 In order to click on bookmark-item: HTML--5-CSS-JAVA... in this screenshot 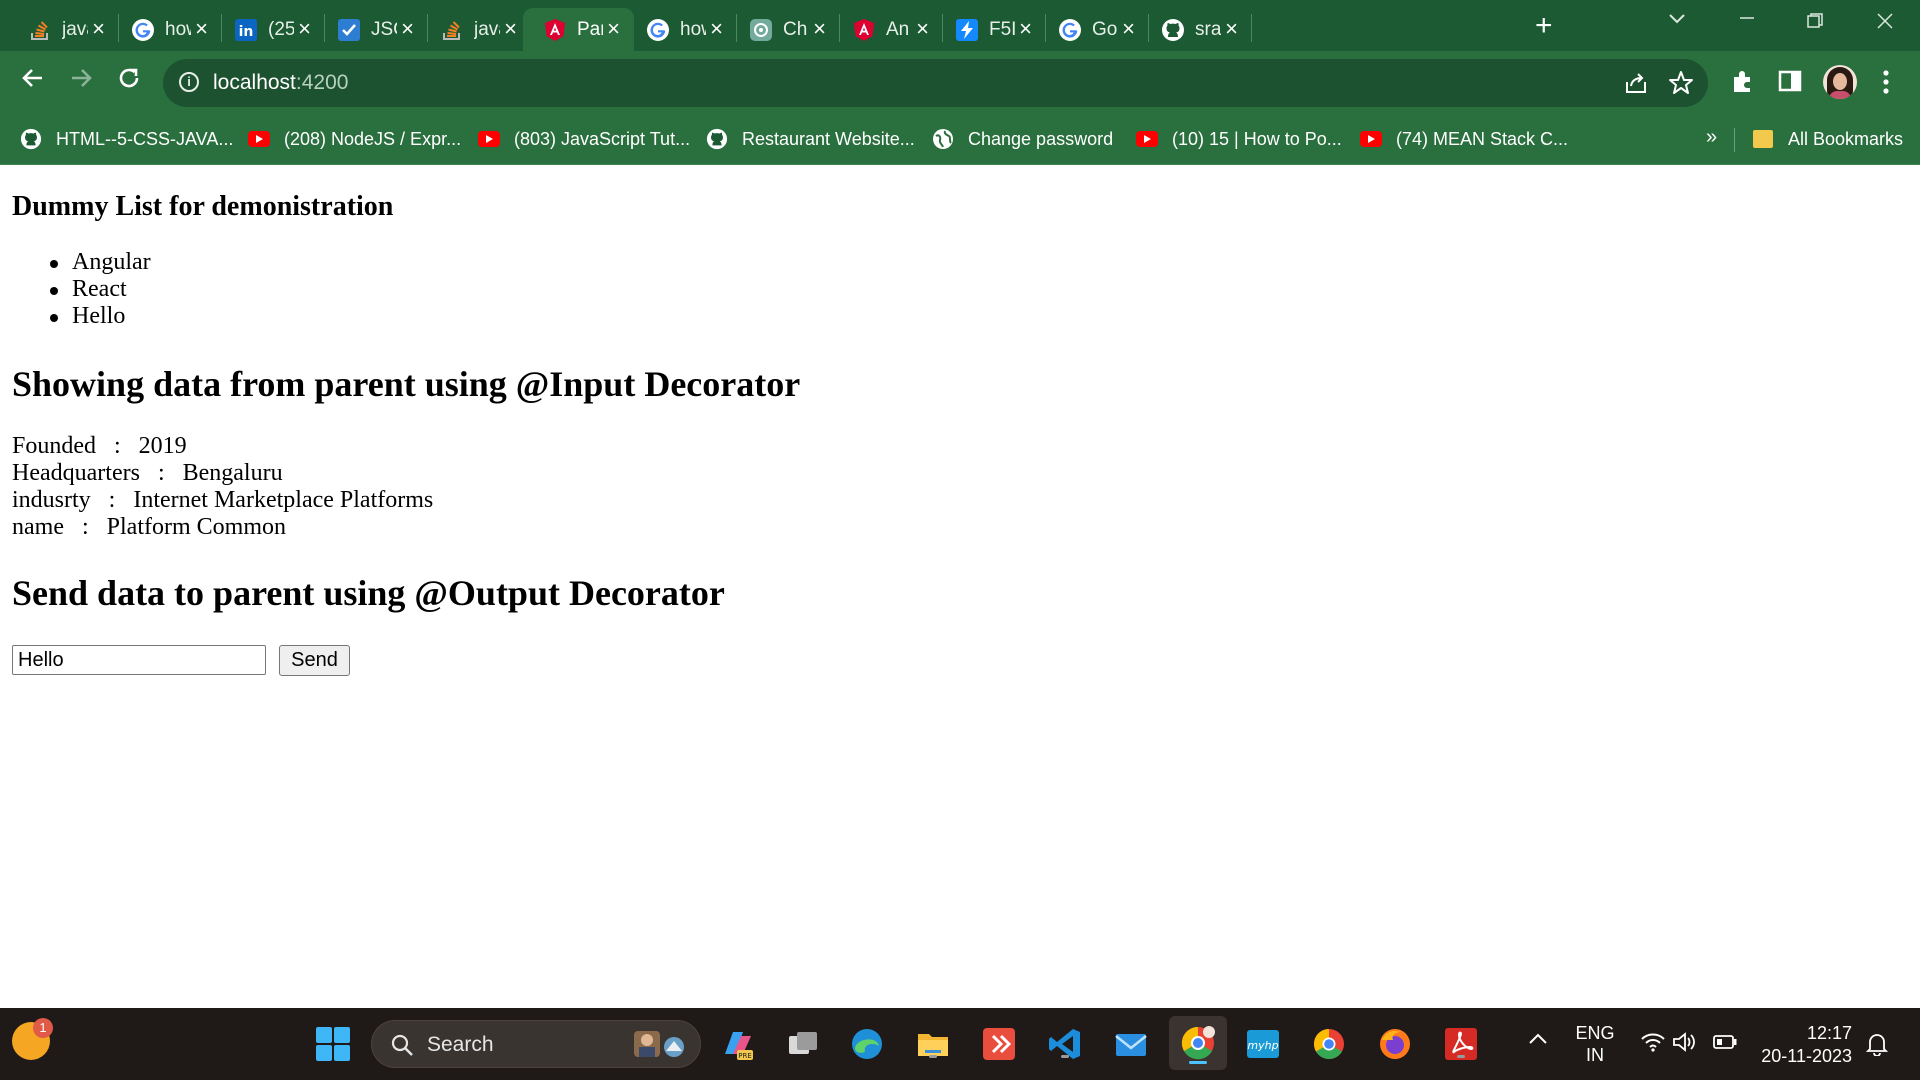, I will do `click(126, 139)`.